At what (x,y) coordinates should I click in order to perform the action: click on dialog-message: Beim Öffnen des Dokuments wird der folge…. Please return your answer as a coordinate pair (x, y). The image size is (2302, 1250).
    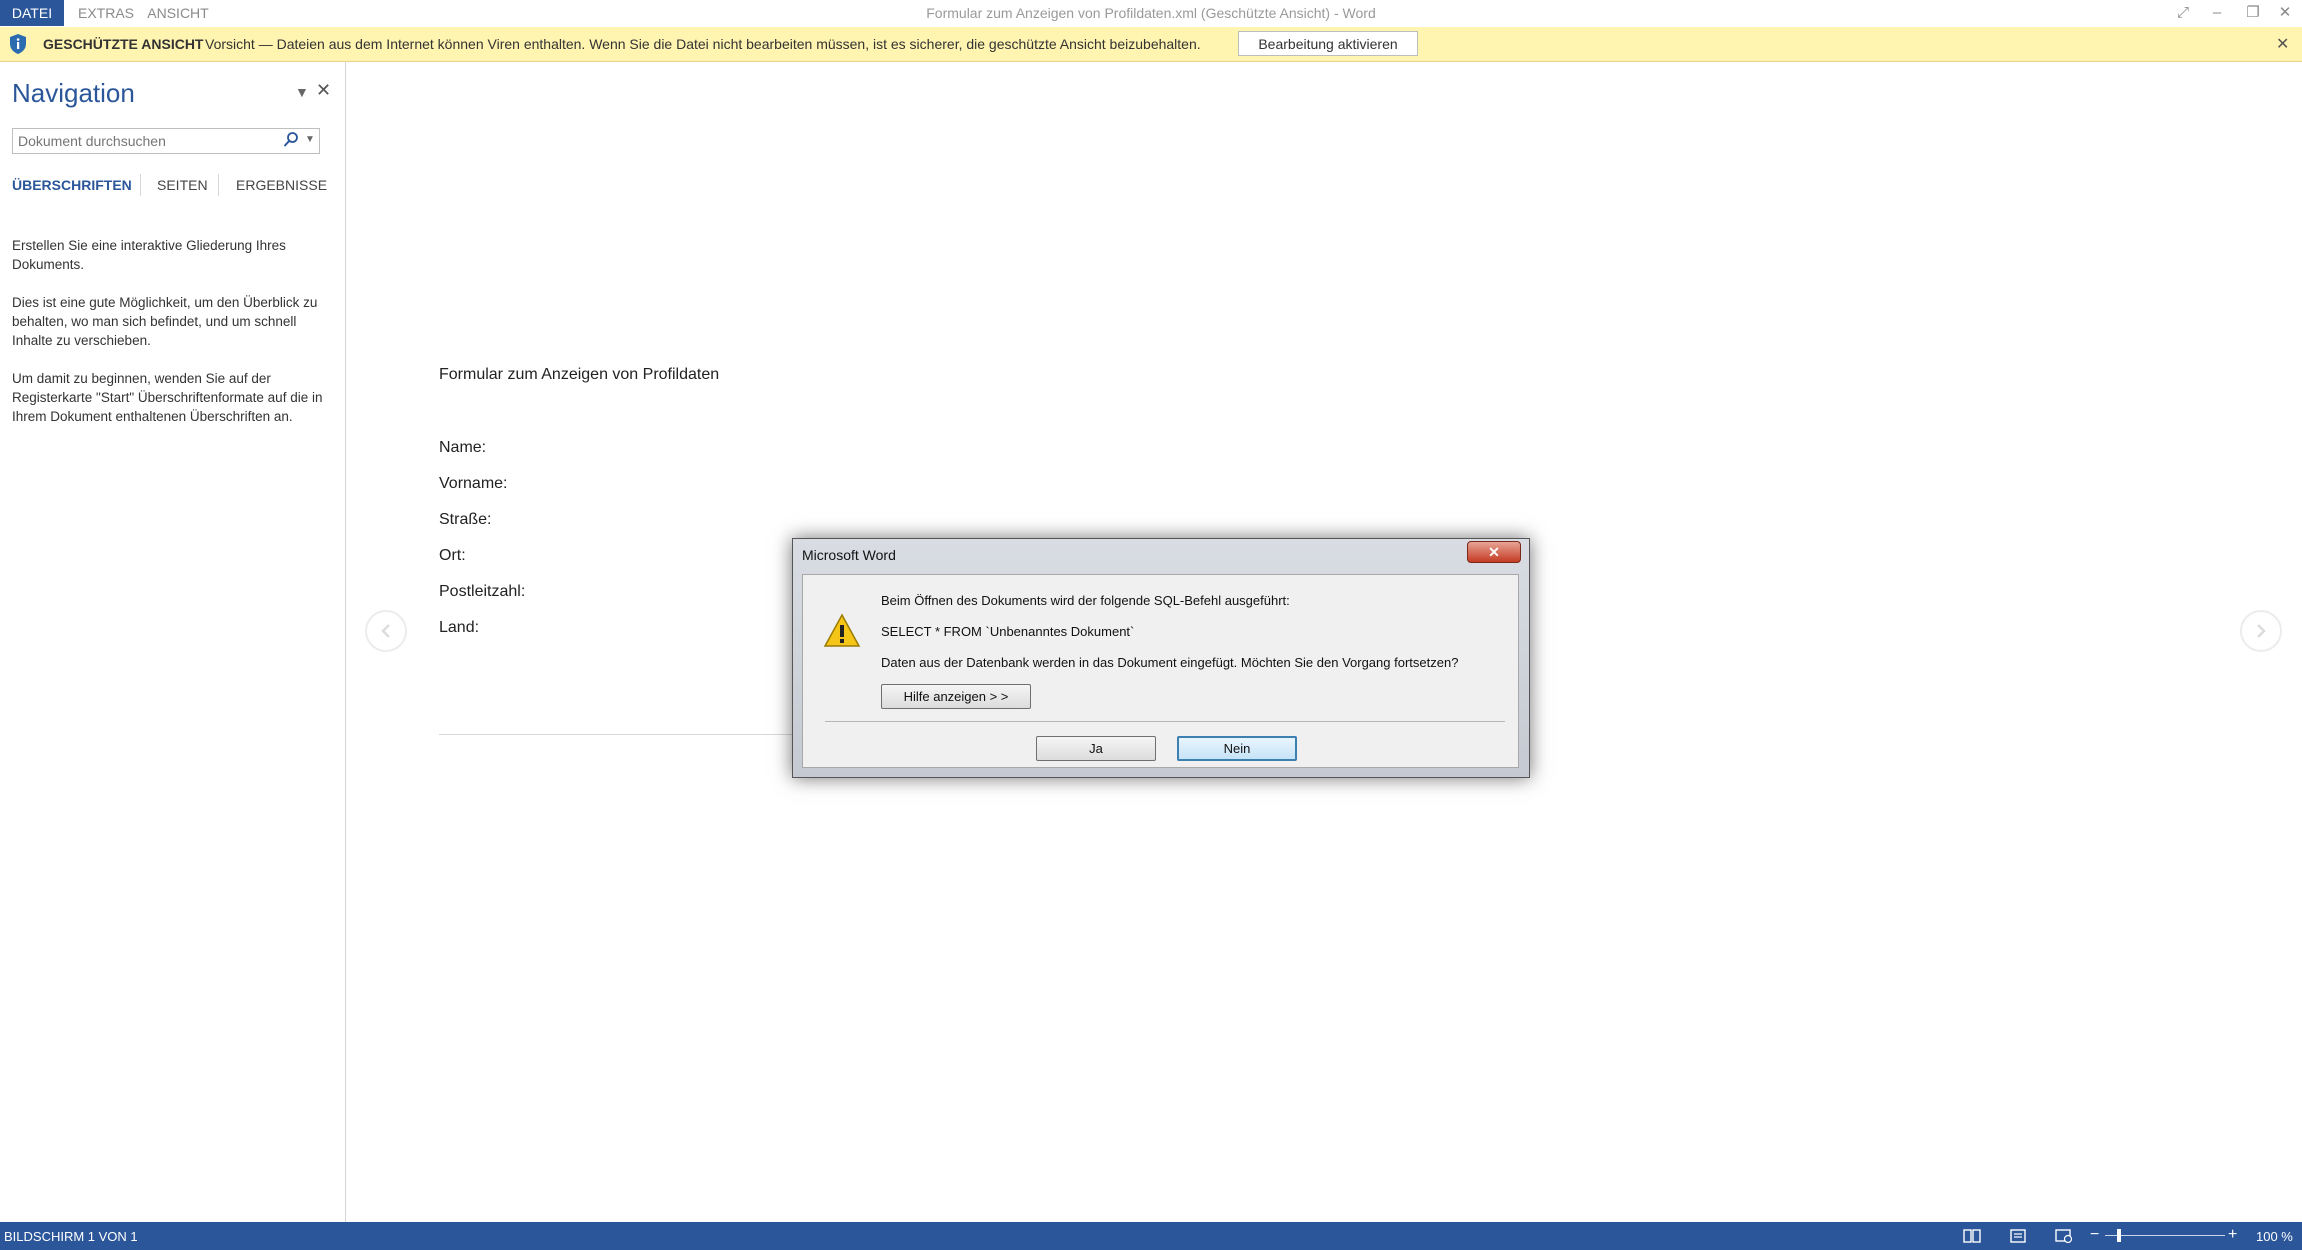
    Looking at the image, I should click on (1085, 600).